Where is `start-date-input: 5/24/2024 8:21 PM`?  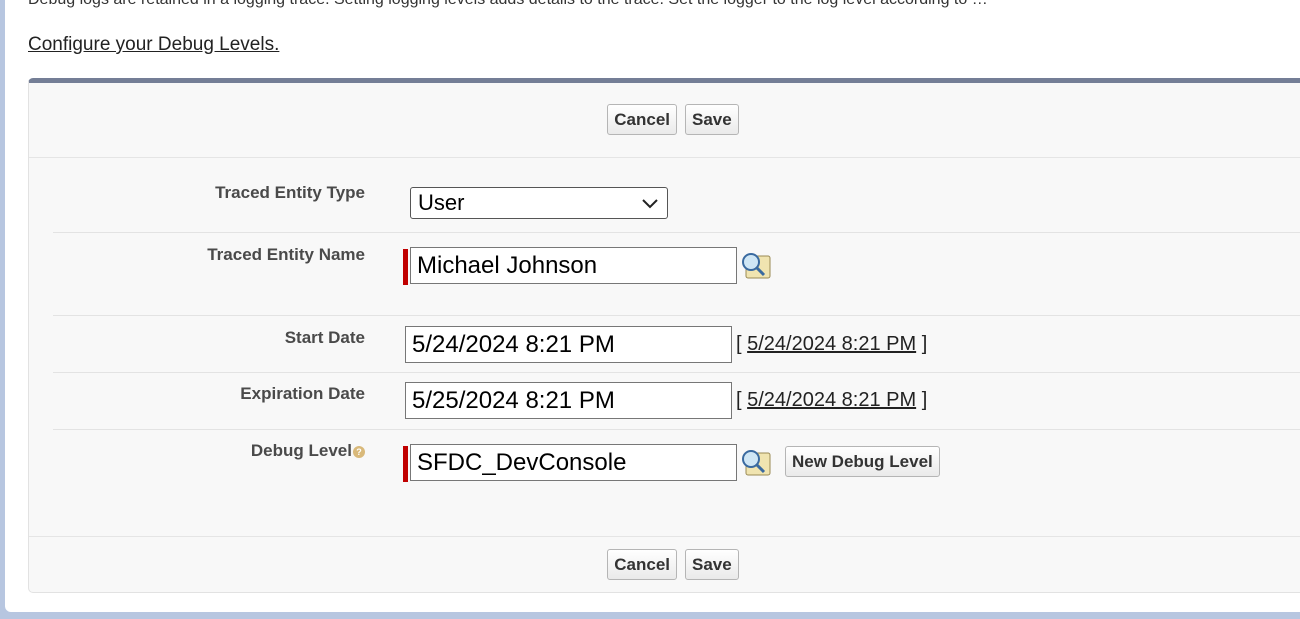
start-date-input: 5/24/2024 8:21 PM is located at coordinates (568, 344).